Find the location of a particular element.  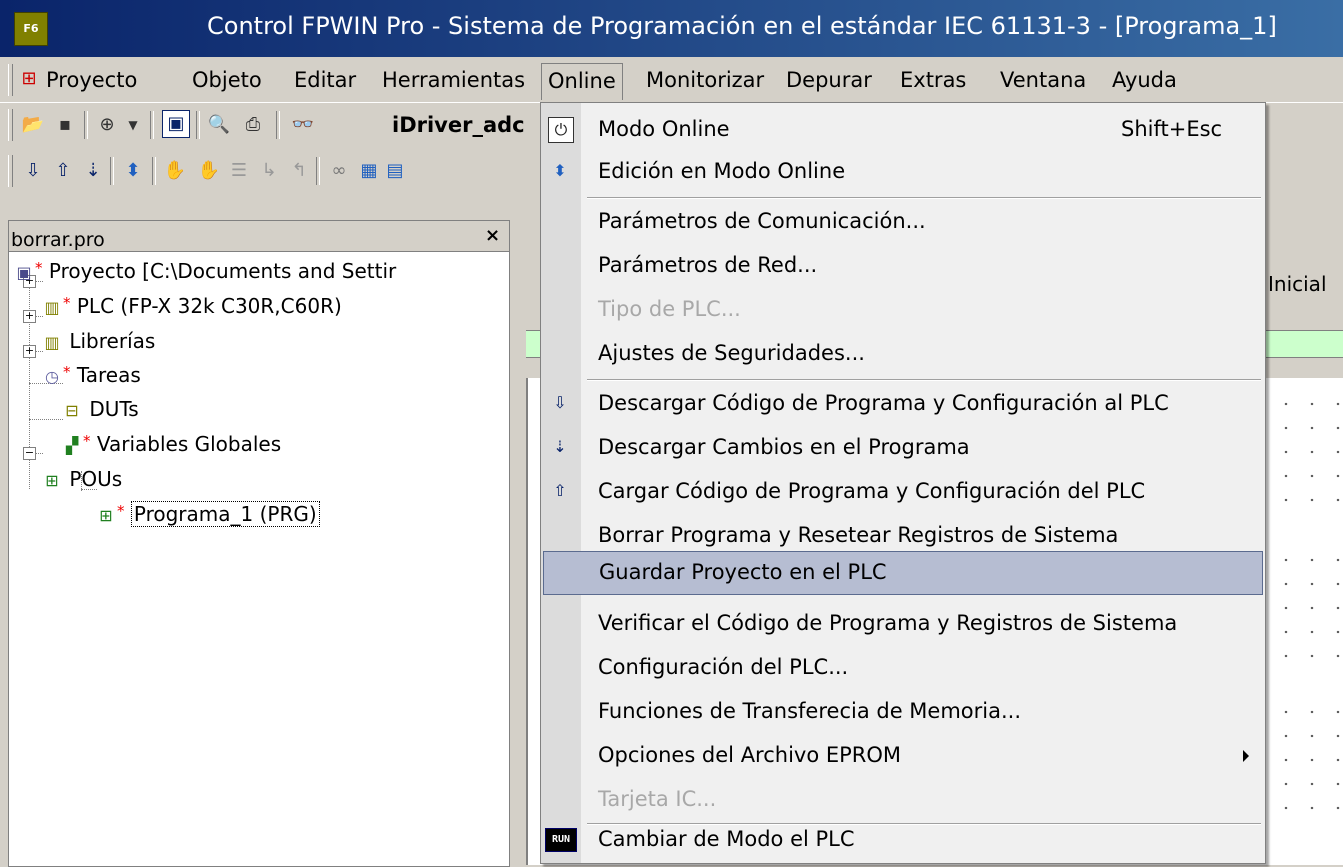

print-icon: ⎙ is located at coordinates (253, 125).